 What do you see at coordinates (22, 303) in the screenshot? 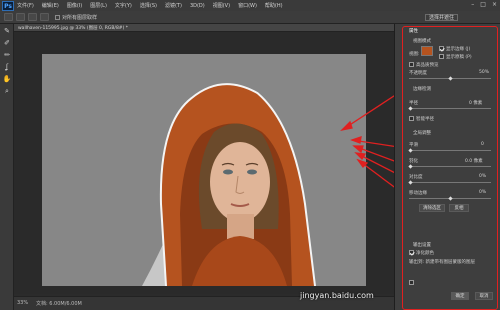
I see `zoom-level: 33%` at bounding box center [22, 303].